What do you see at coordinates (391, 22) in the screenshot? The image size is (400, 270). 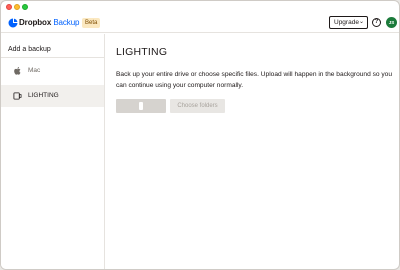 I see `avatar: JS` at bounding box center [391, 22].